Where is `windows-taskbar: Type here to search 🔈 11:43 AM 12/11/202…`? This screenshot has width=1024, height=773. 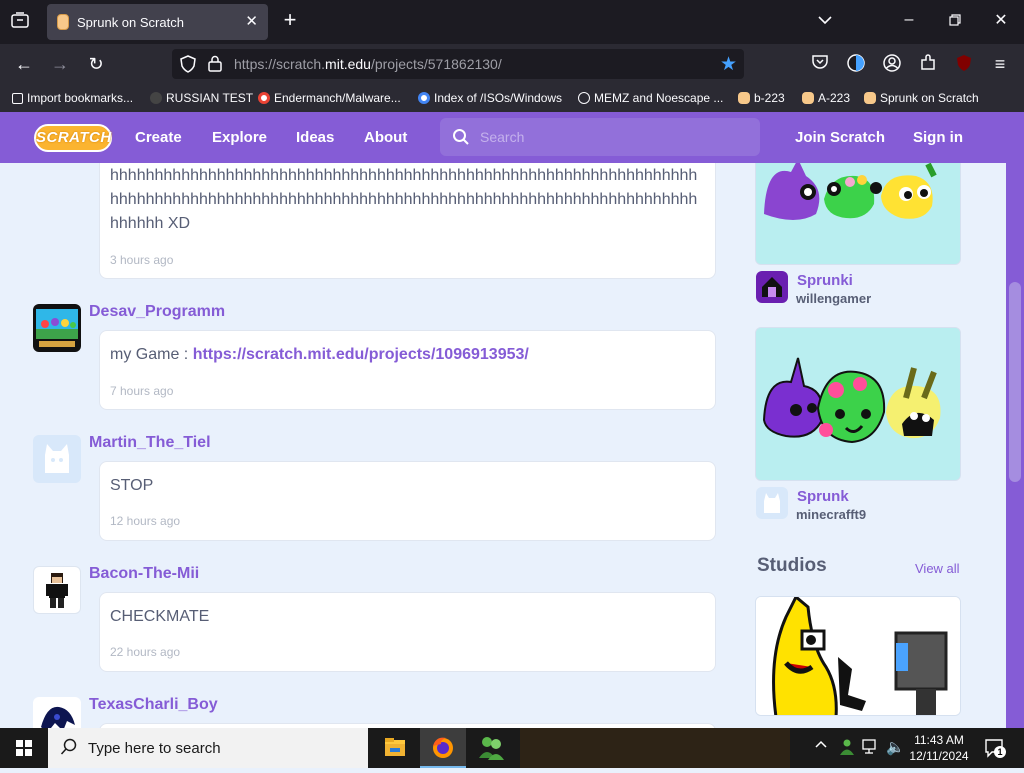 windows-taskbar: Type here to search 🔈 11:43 AM 12/11/202… is located at coordinates (512, 748).